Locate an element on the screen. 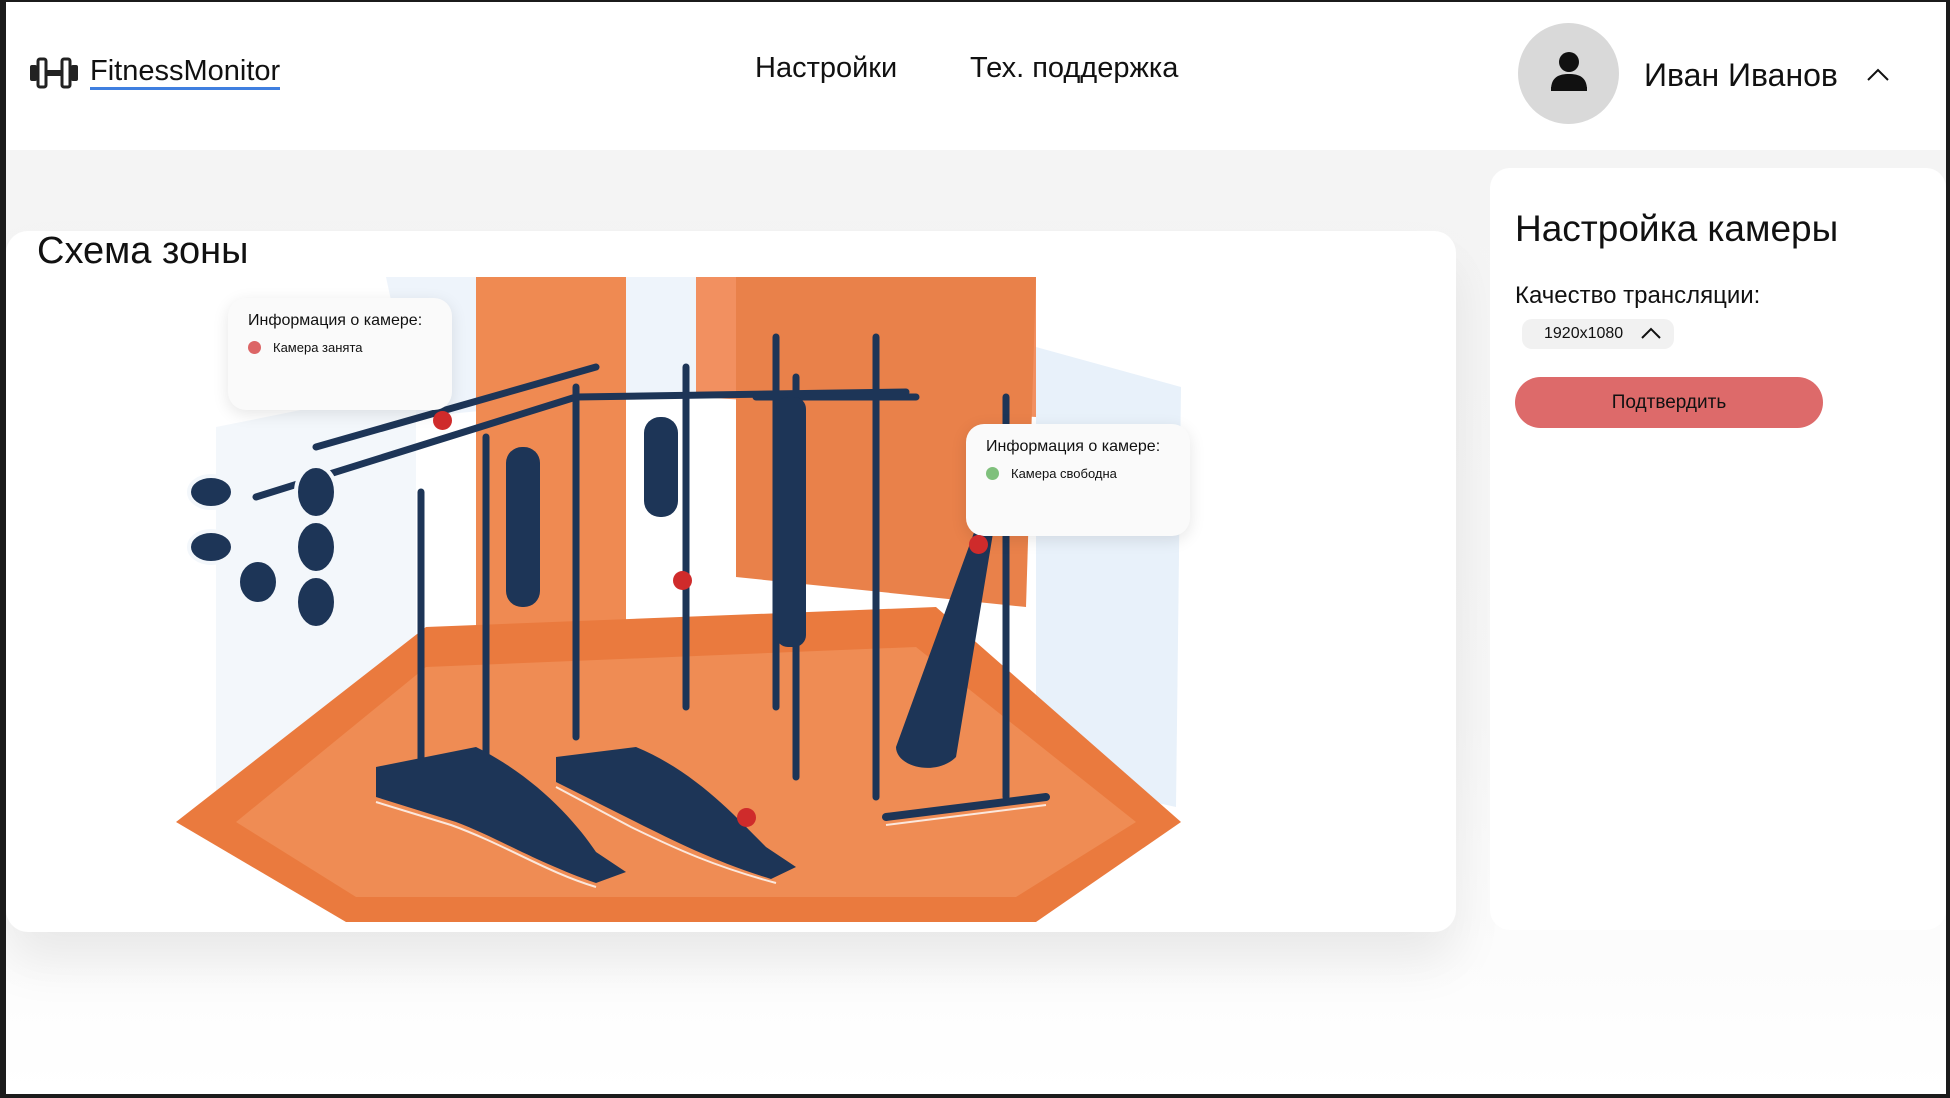  user-name: Иван Иванов is located at coordinates (1741, 75).